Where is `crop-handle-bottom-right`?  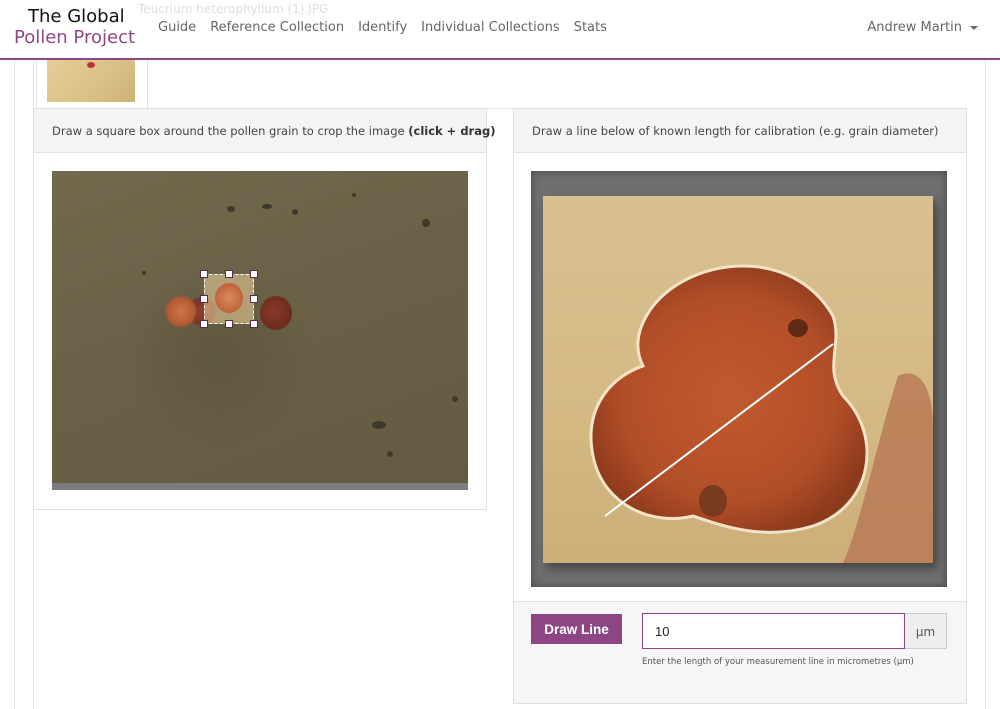 crop-handle-bottom-right is located at coordinates (254, 324).